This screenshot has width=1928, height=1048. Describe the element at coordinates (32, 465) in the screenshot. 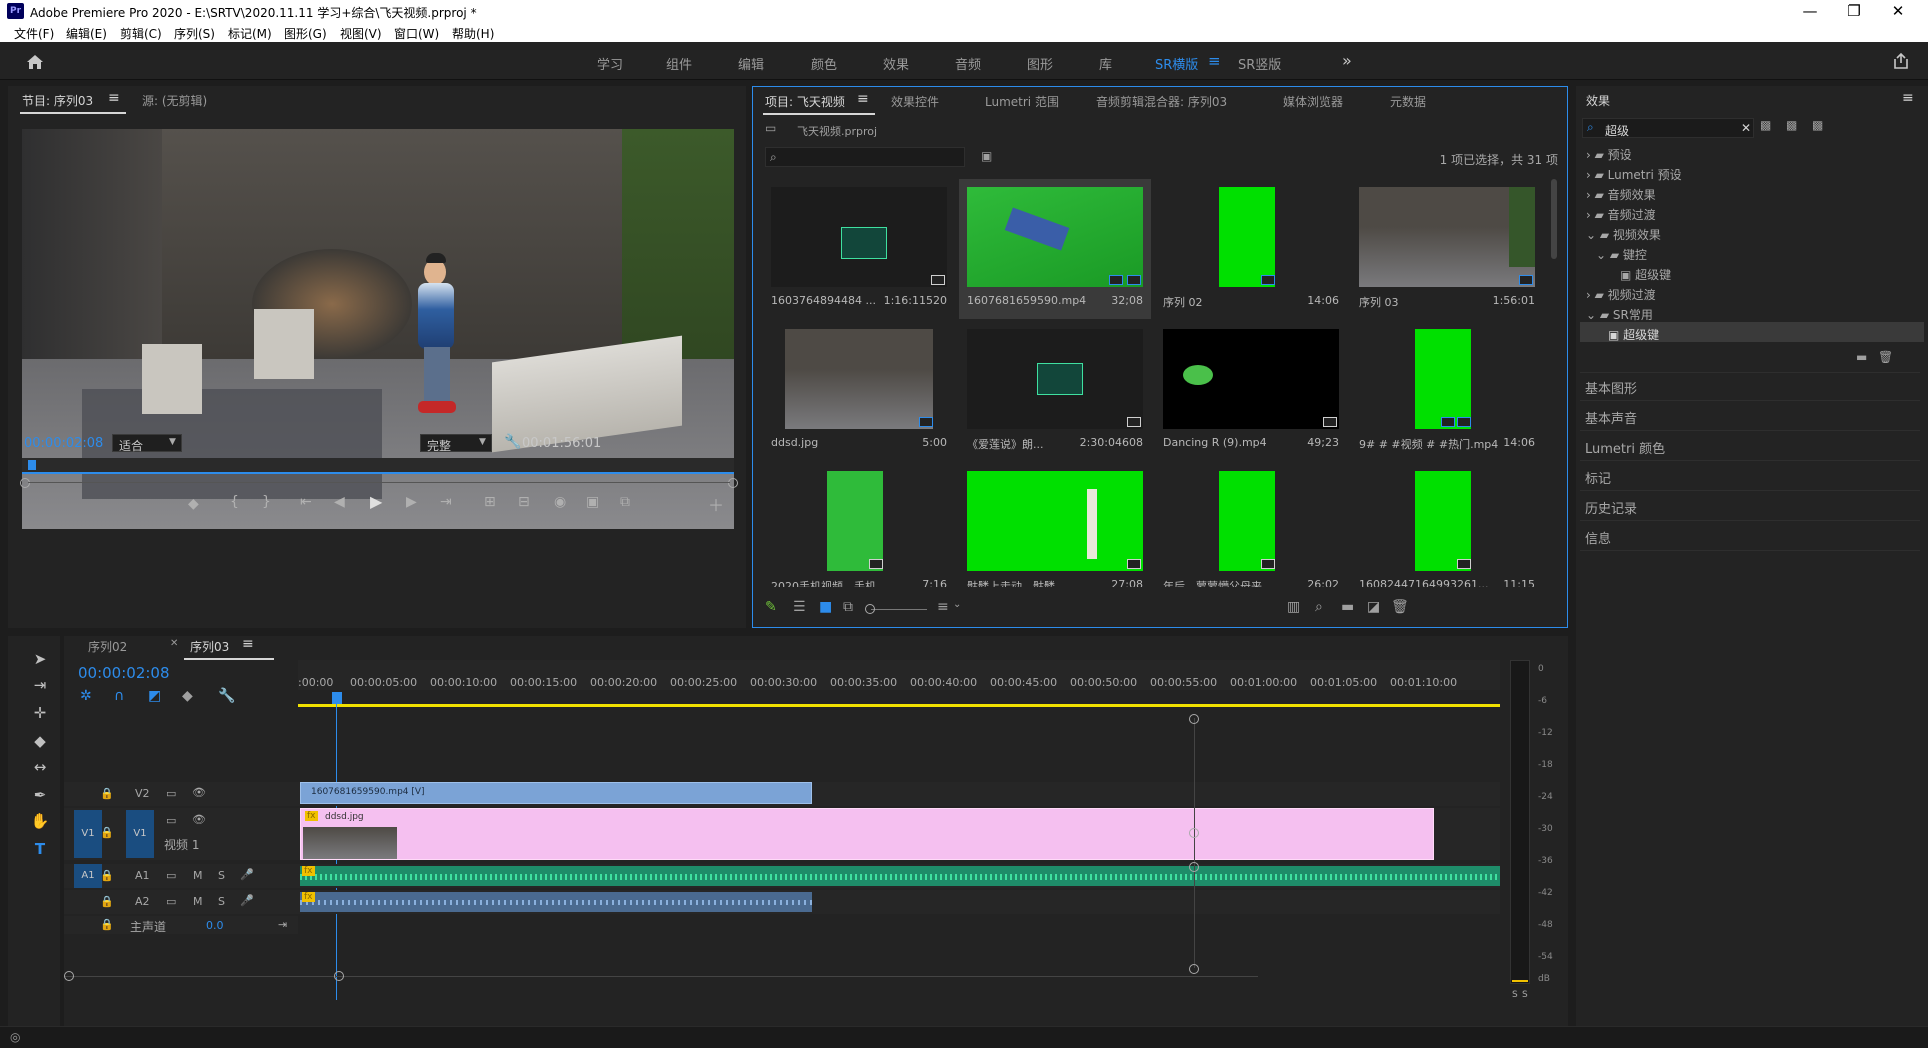

I see `playhead-marker` at that location.